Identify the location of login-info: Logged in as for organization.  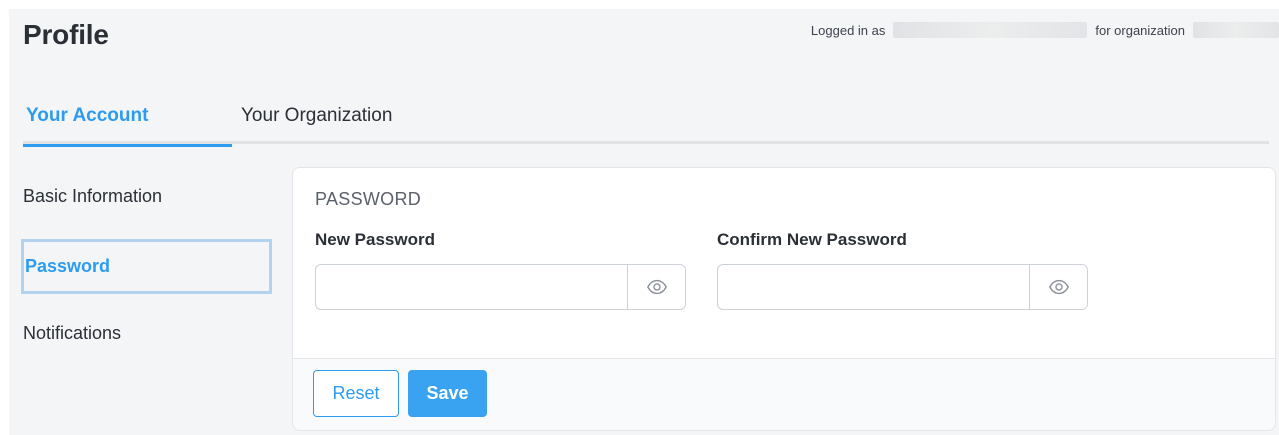
(1045, 30).